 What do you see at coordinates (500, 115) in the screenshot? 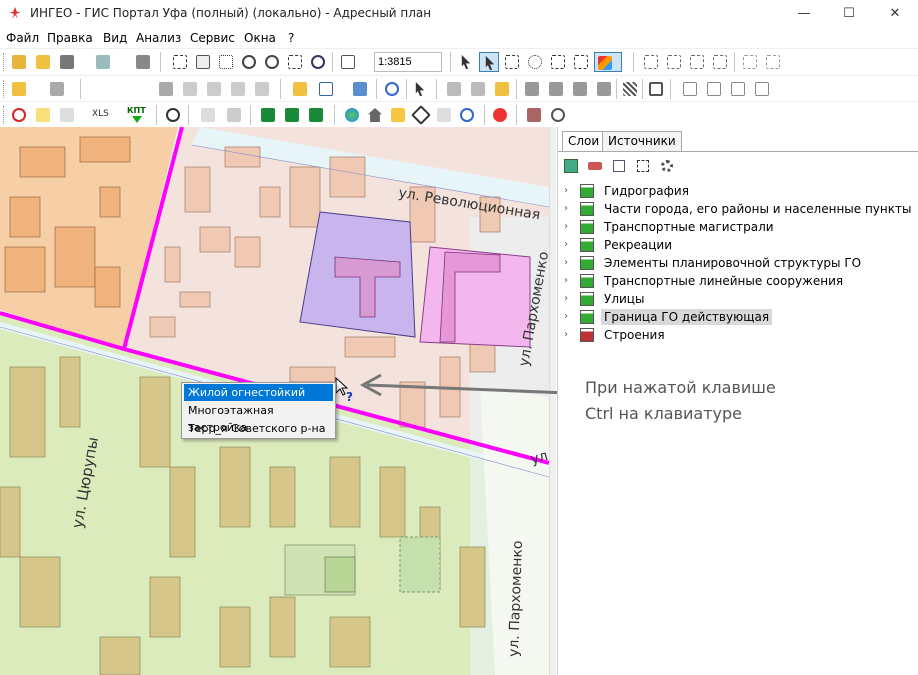
I see `first-aid-icon` at bounding box center [500, 115].